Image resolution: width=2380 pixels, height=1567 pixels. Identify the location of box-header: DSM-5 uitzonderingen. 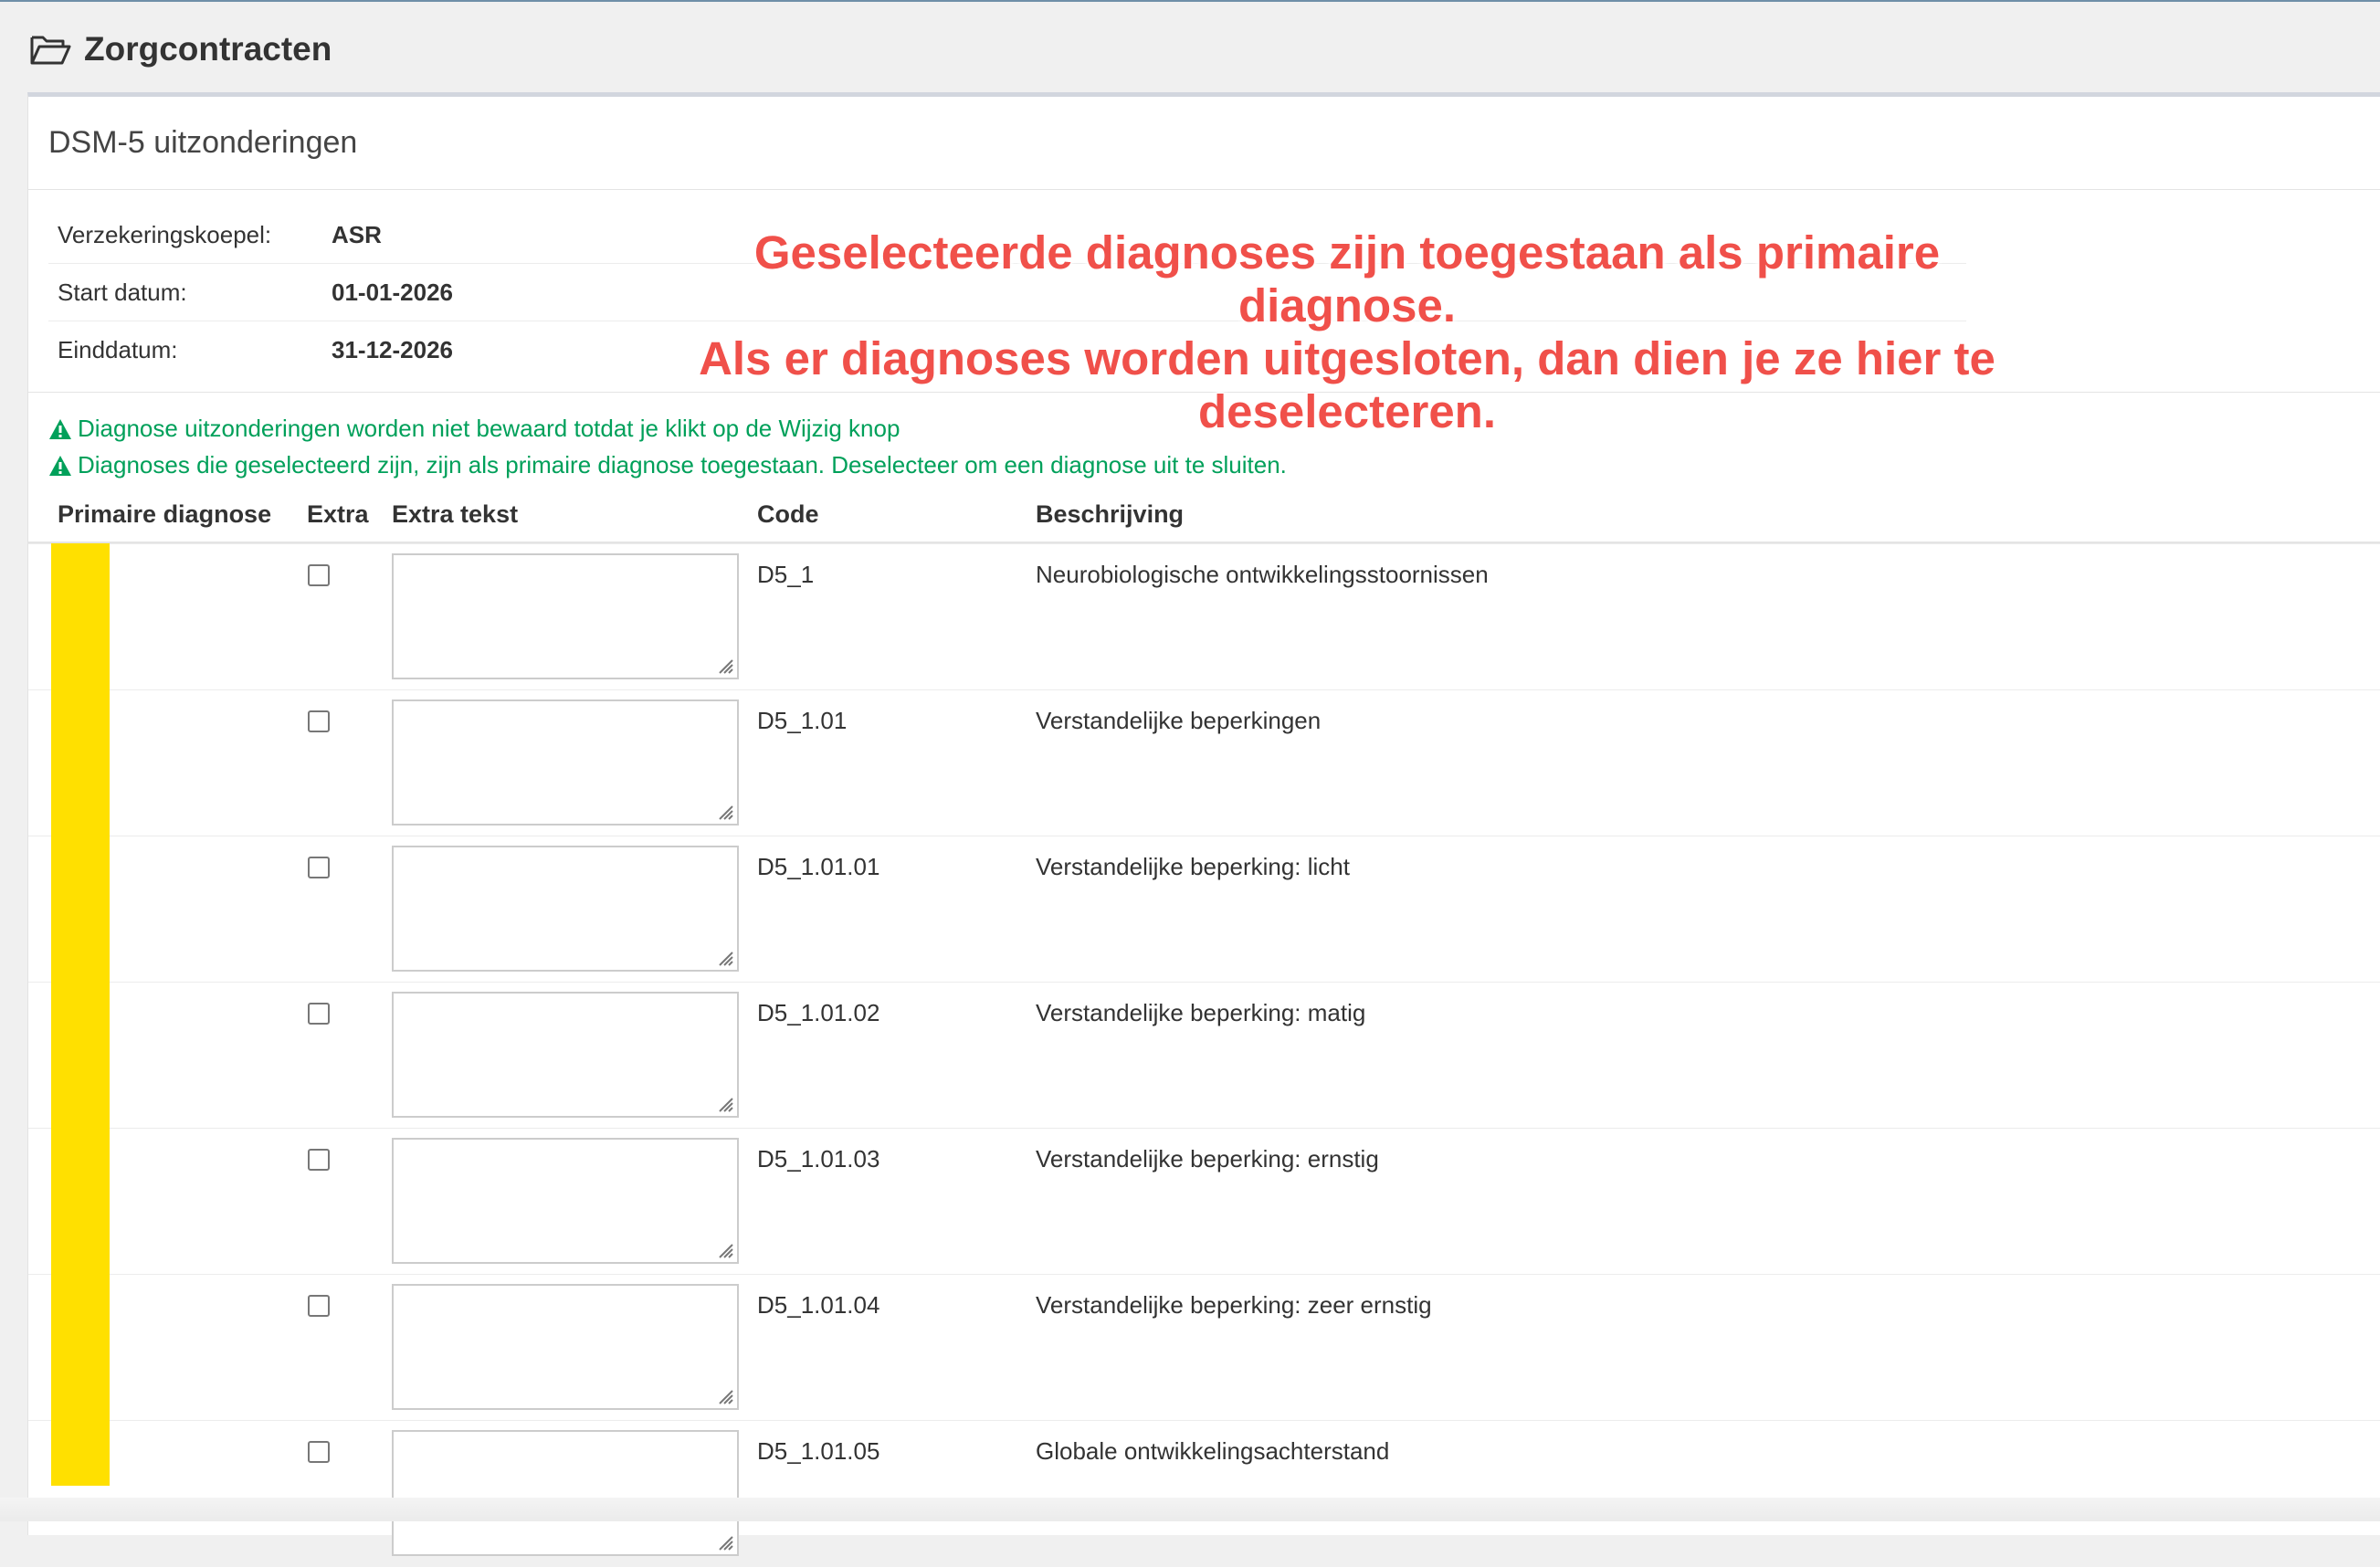
(1204, 143).